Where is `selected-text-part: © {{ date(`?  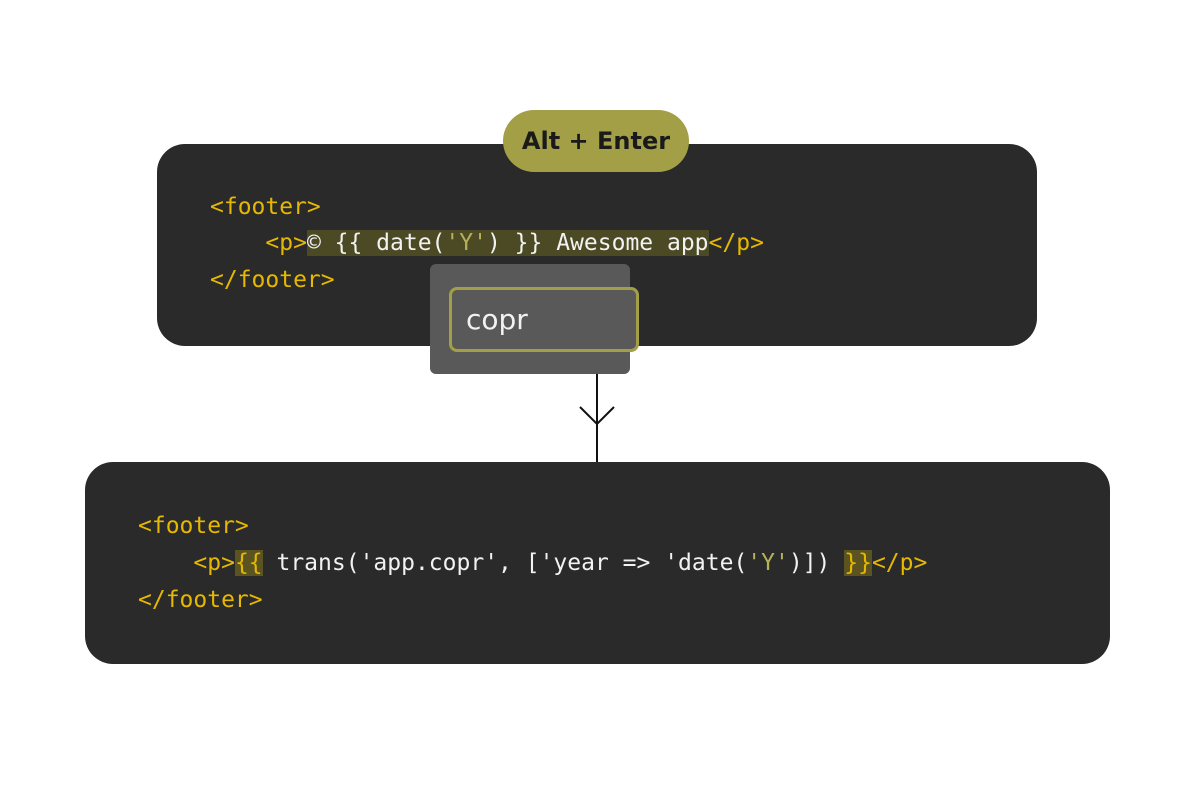
selected-text-part: © {{ date( is located at coordinates (376, 243).